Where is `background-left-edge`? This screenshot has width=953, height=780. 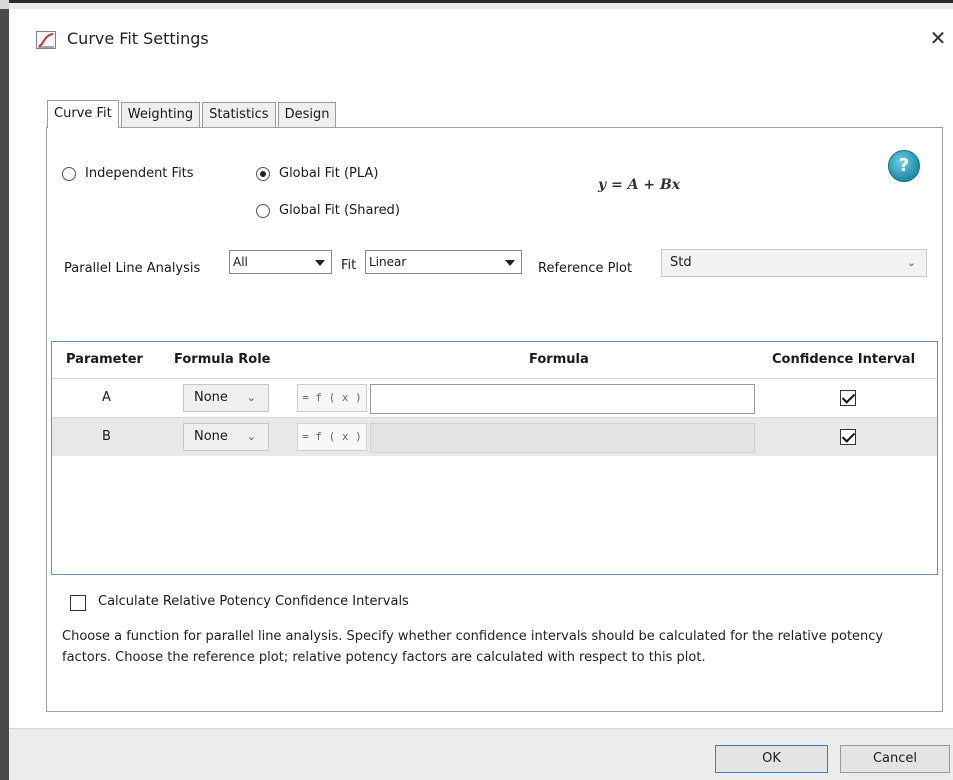 background-left-edge is located at coordinates (4, 390).